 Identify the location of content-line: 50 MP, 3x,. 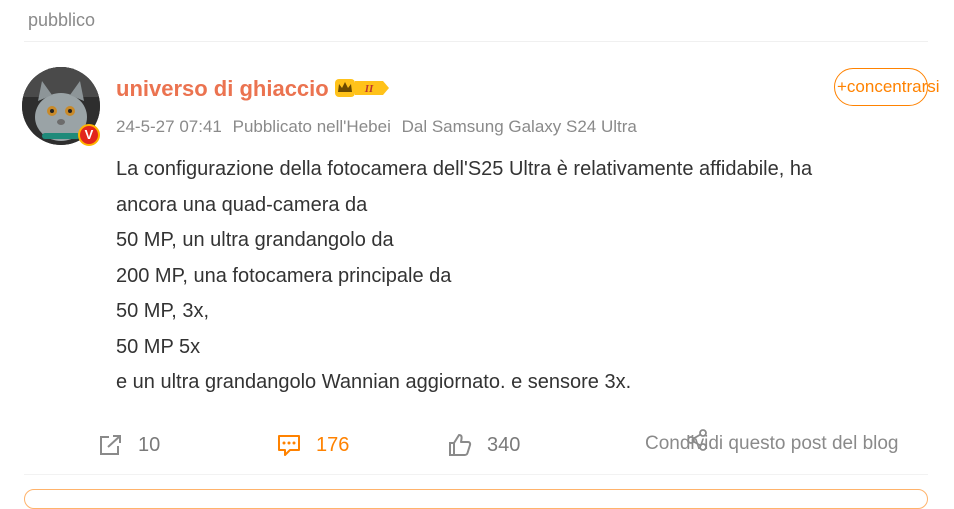
(163, 311).